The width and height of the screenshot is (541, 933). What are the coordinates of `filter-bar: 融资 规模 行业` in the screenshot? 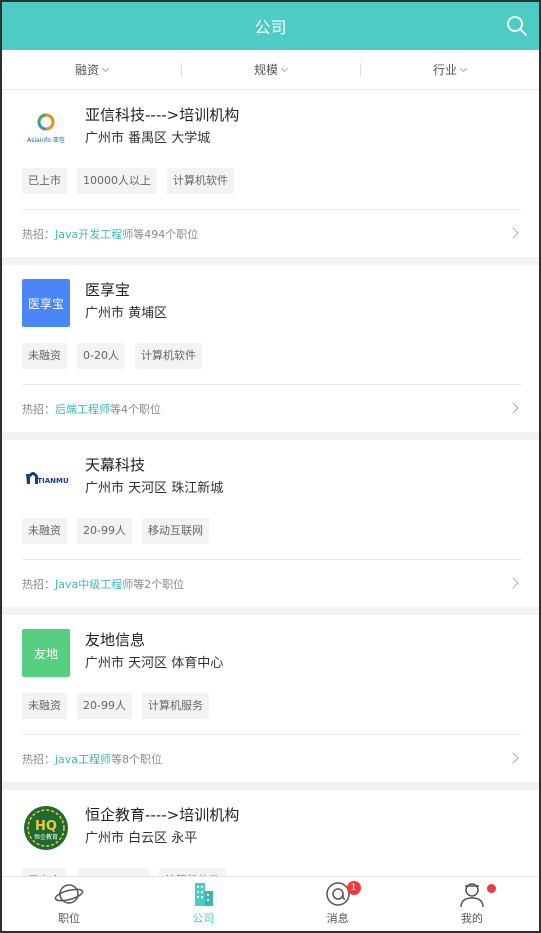 It's located at (270, 70).